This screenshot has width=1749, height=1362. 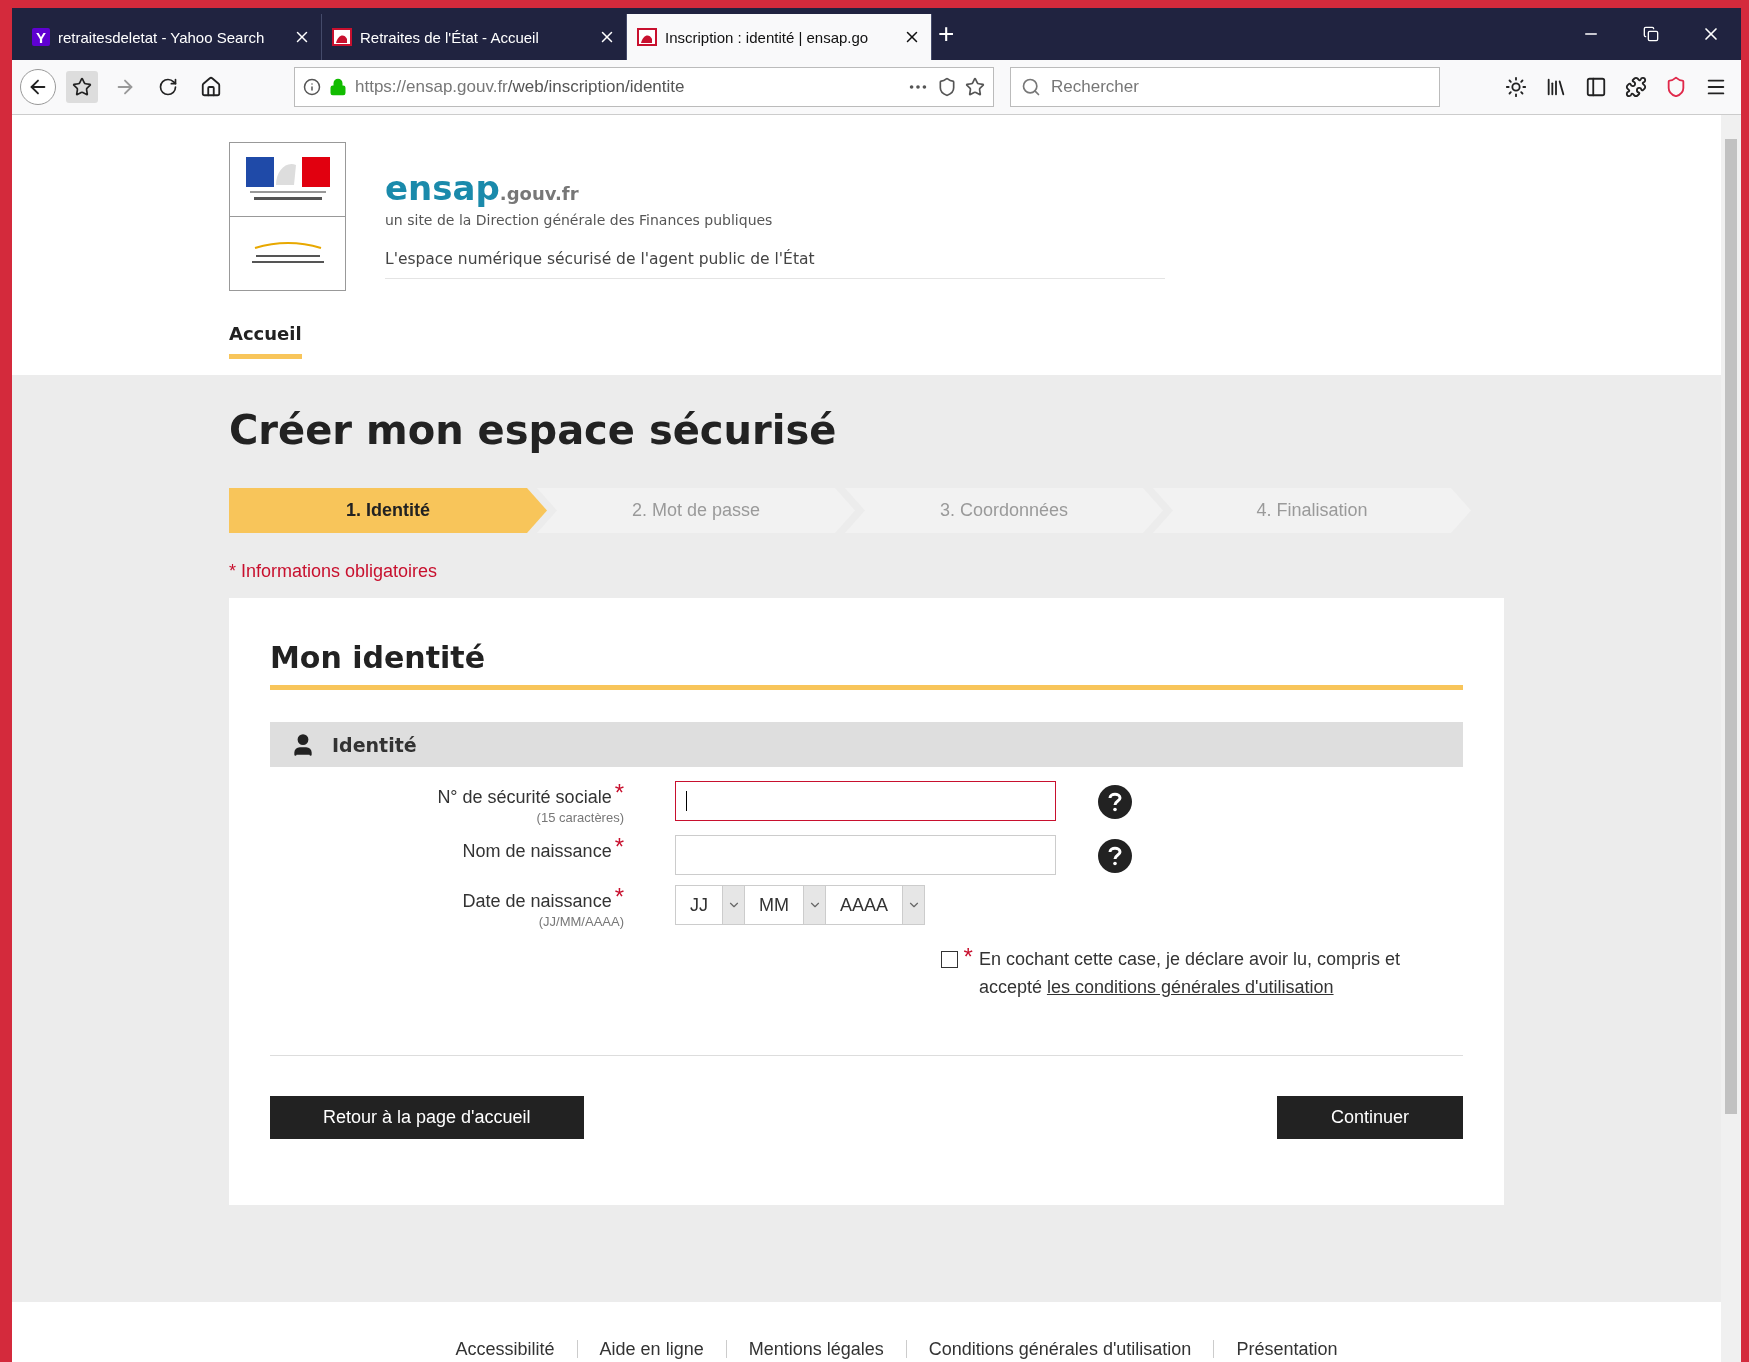 What do you see at coordinates (1286, 1349) in the screenshot?
I see `footer-link: Présentation` at bounding box center [1286, 1349].